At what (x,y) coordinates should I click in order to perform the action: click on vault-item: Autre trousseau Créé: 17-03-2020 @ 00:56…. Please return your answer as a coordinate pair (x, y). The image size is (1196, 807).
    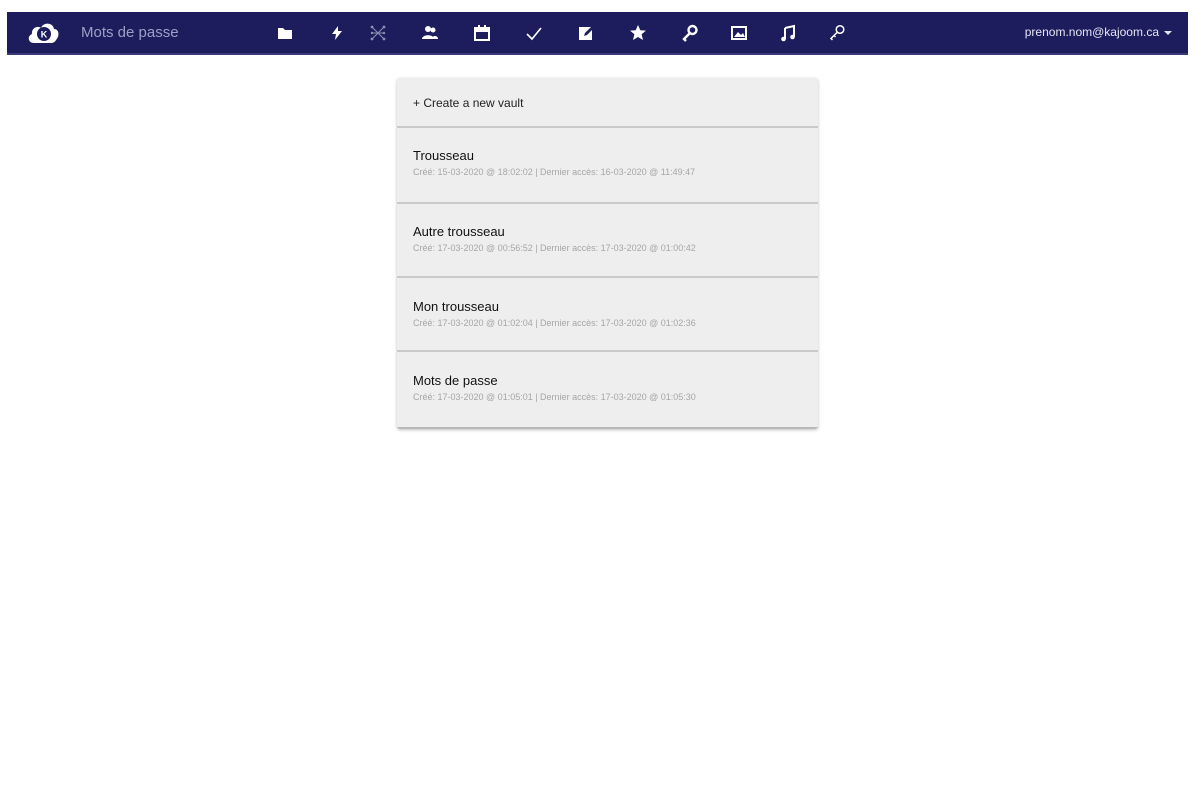
    Looking at the image, I should click on (607, 241).